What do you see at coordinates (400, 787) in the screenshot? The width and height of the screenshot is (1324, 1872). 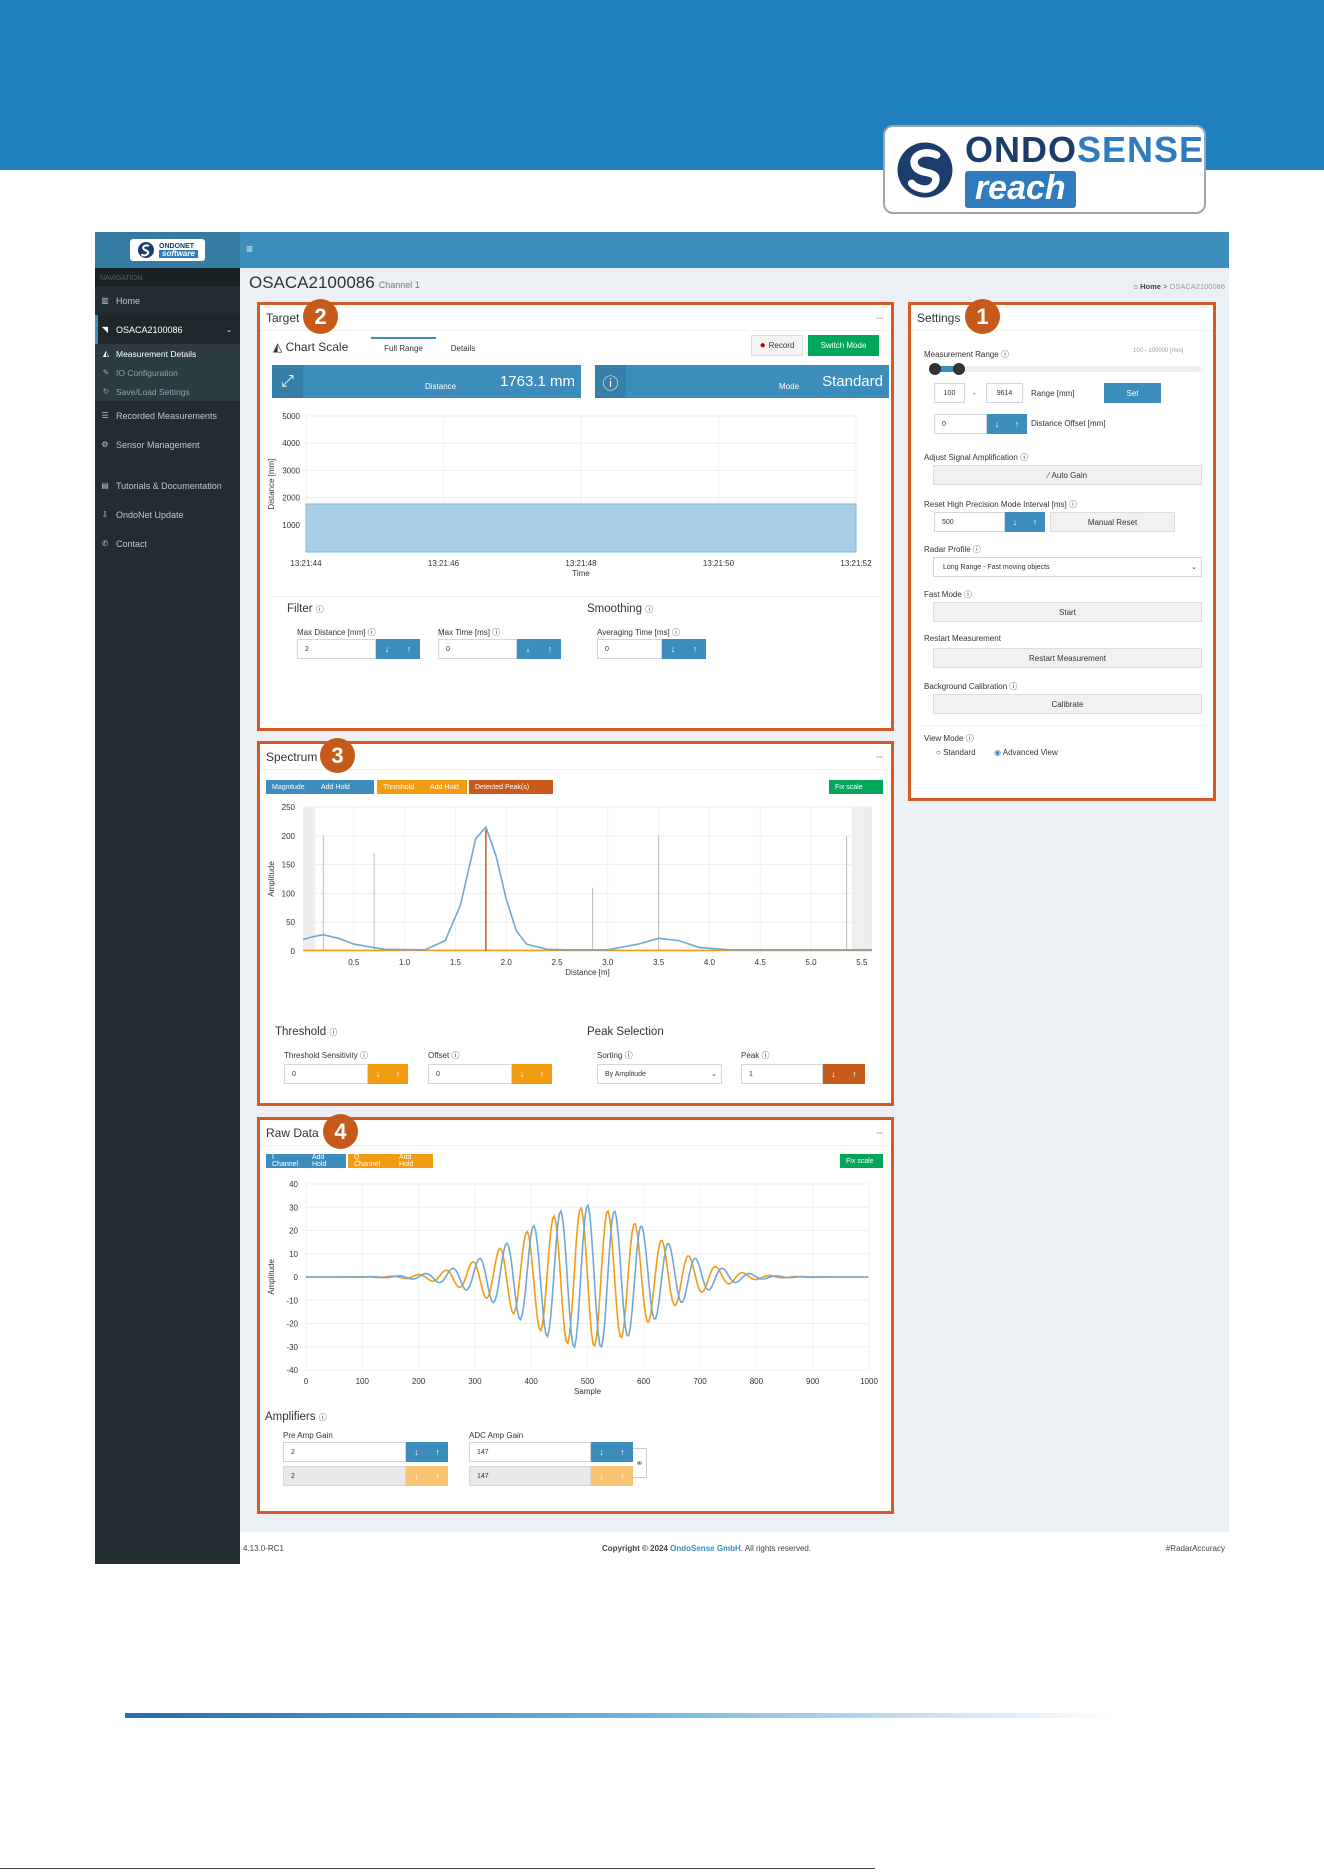 I see `threshold-chip: Threshold` at bounding box center [400, 787].